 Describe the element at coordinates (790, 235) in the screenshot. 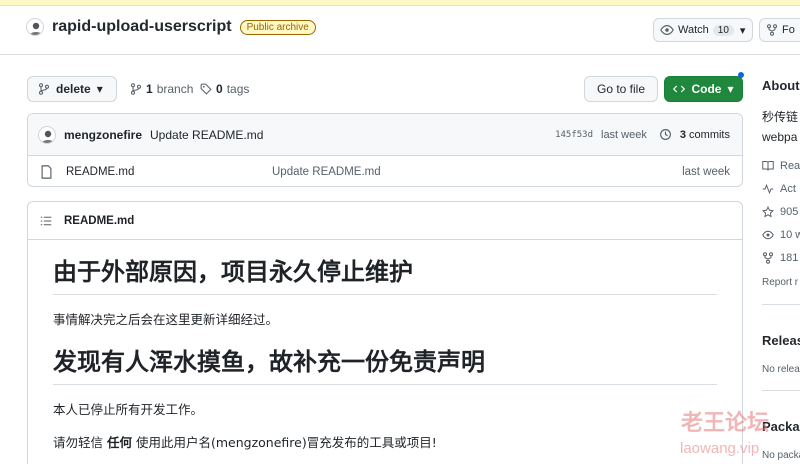

I see `sidebar-watching-count: 10 w` at that location.